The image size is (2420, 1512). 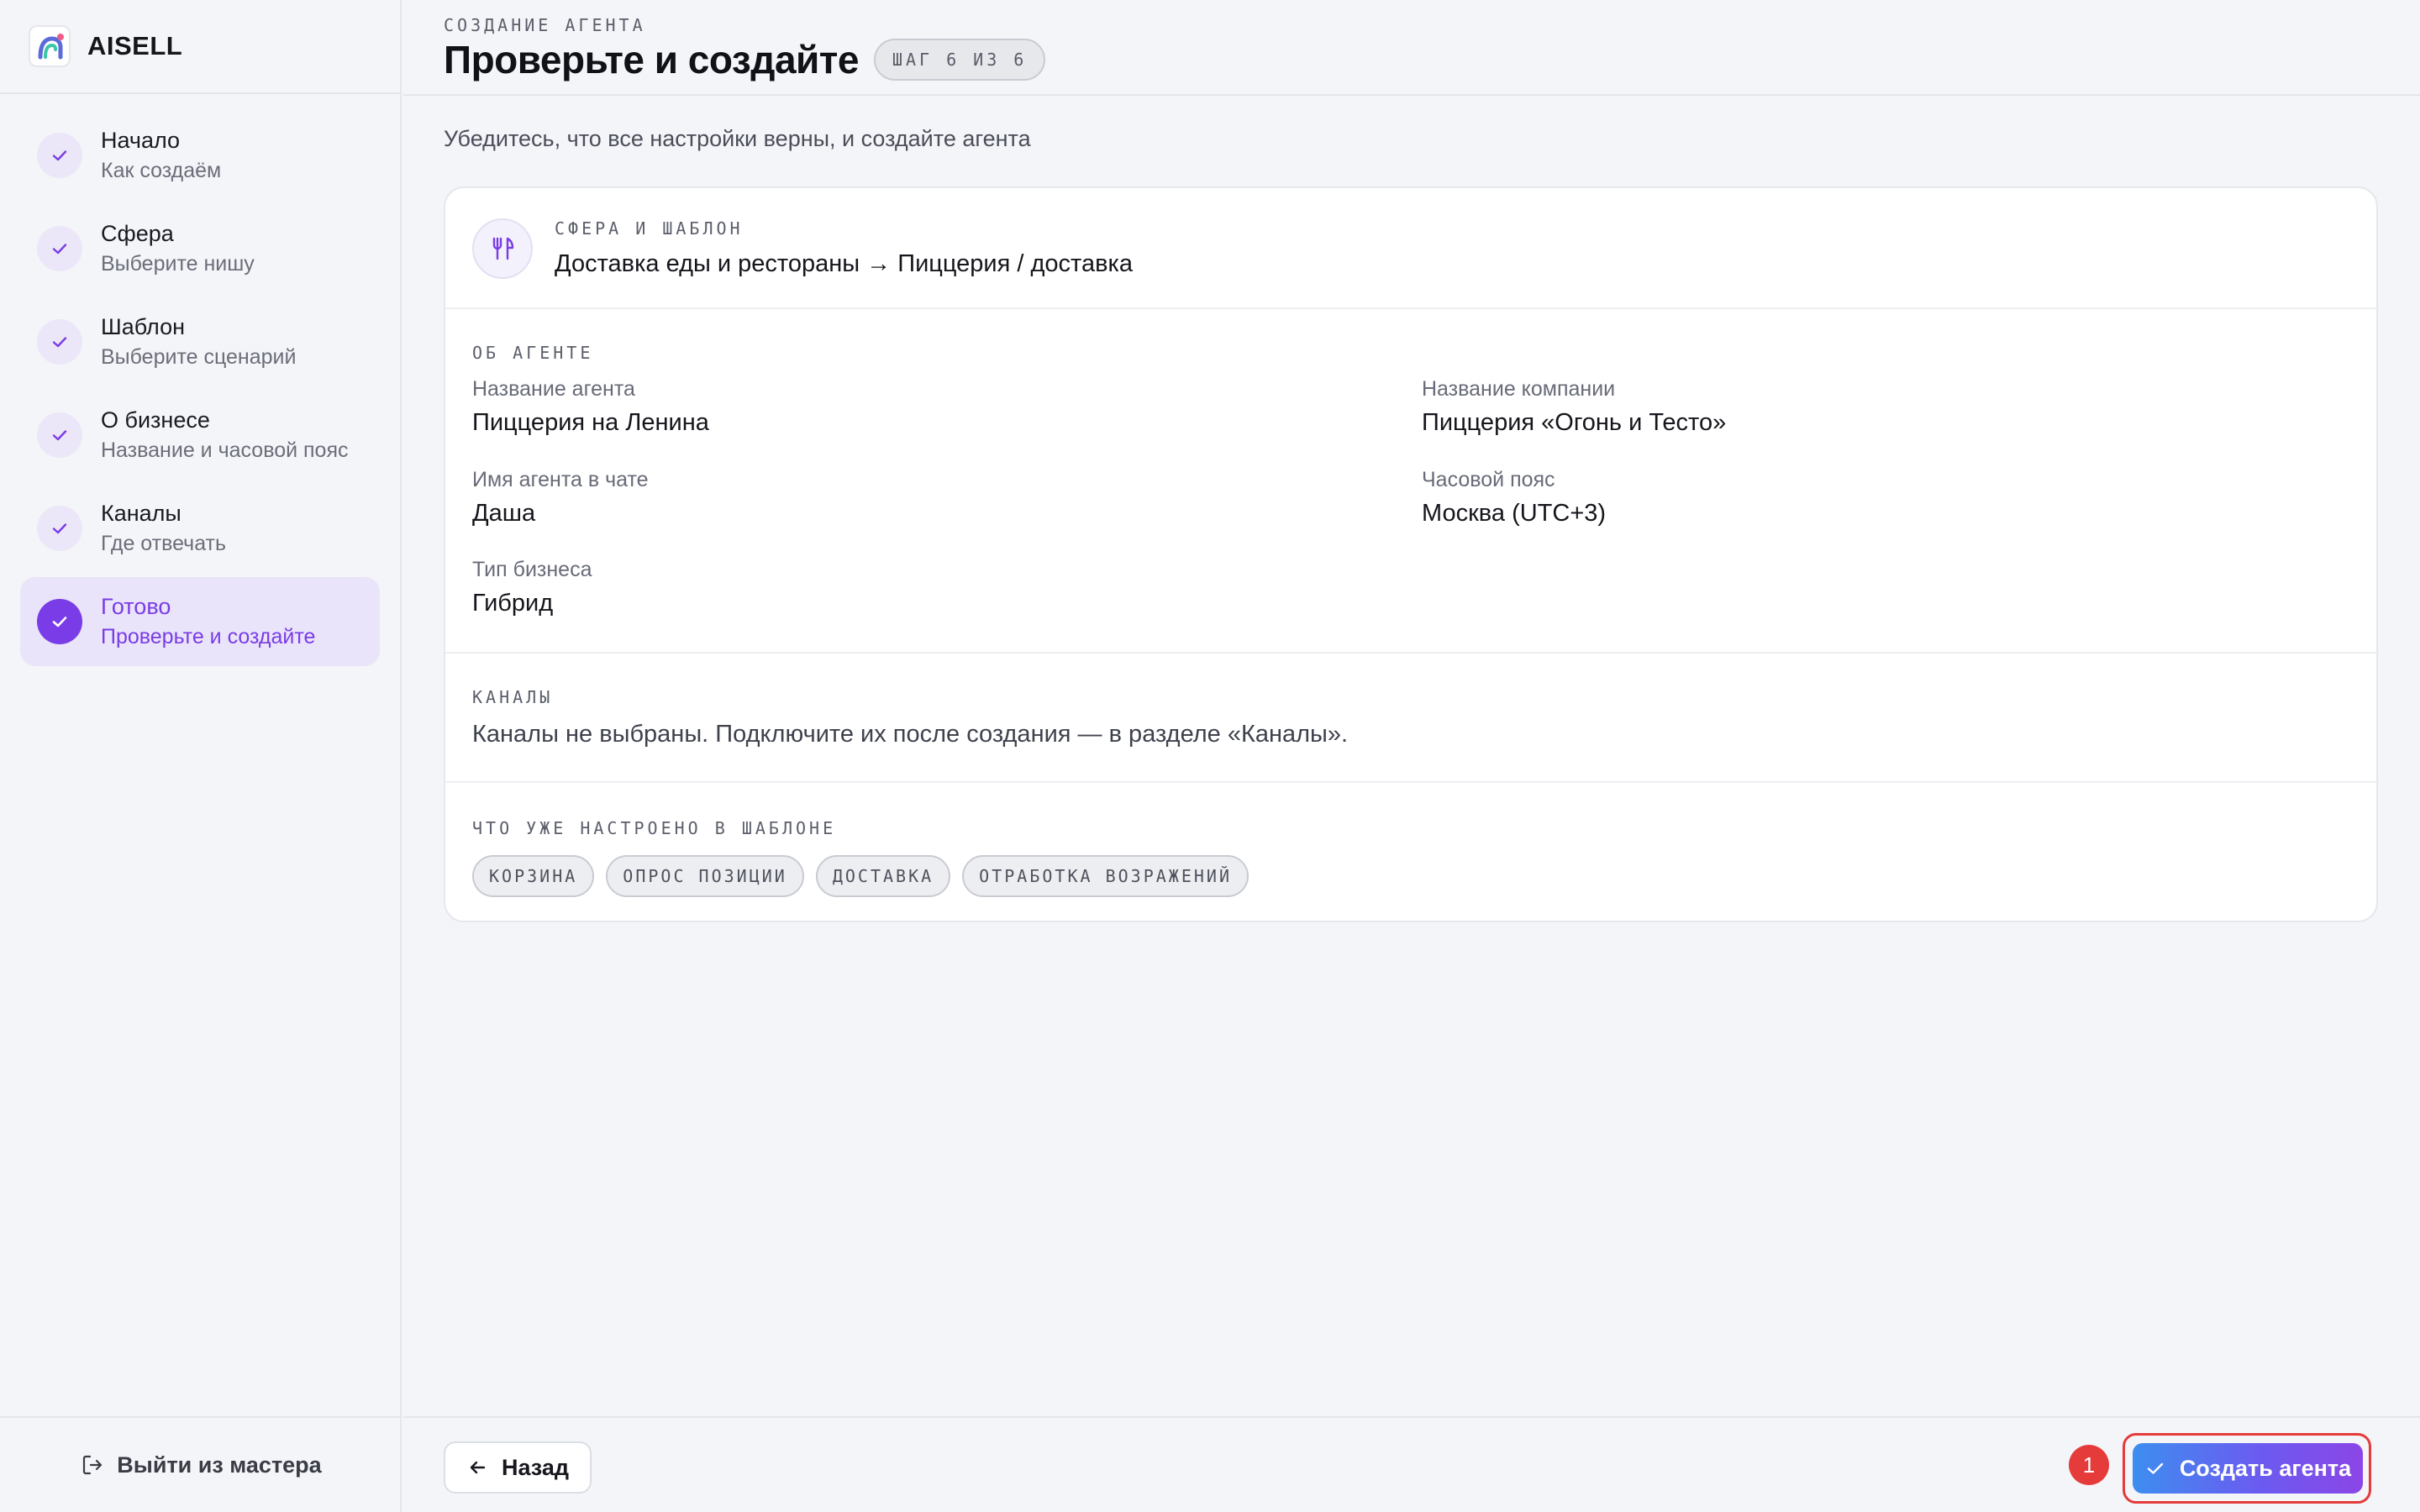 I want to click on create-agent-button: Создать агента, so click(x=2248, y=1468).